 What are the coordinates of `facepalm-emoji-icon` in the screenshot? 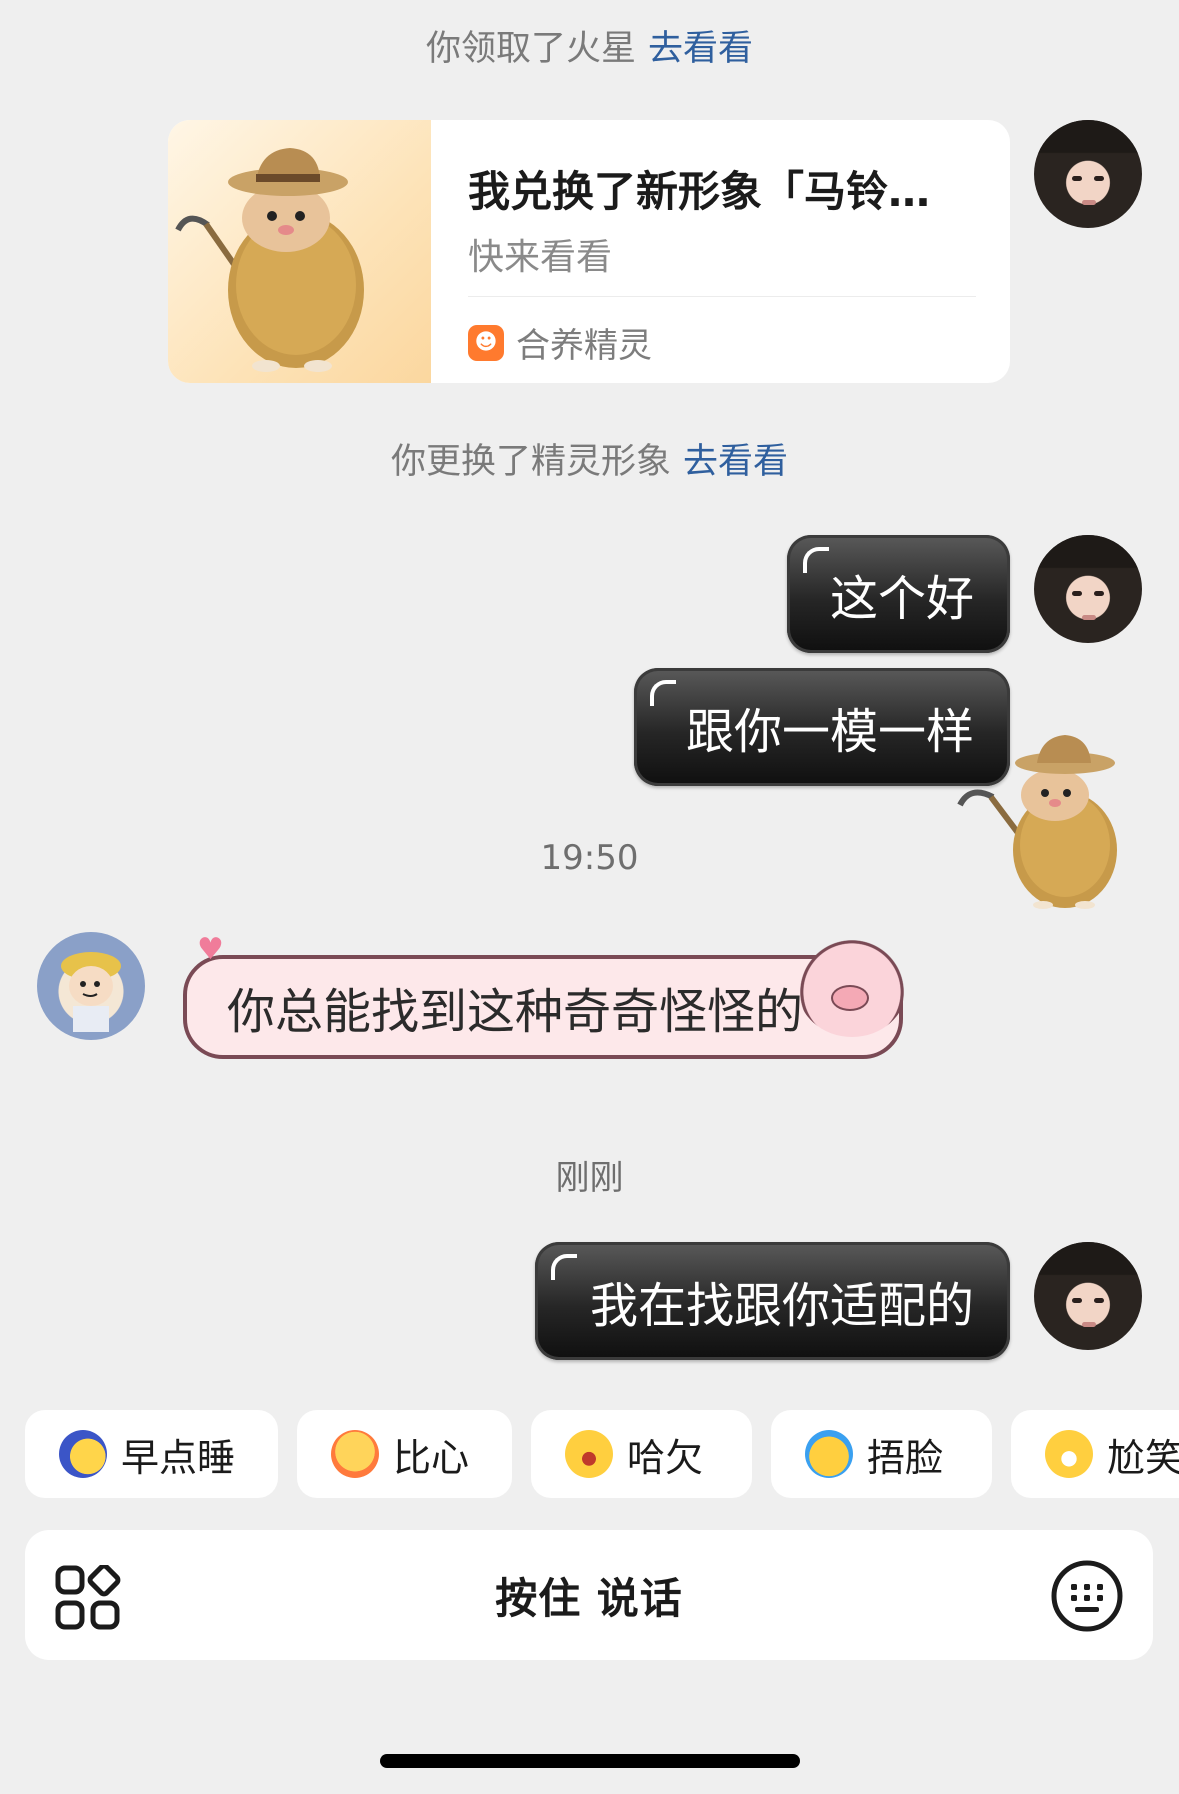 It's located at (829, 1454).